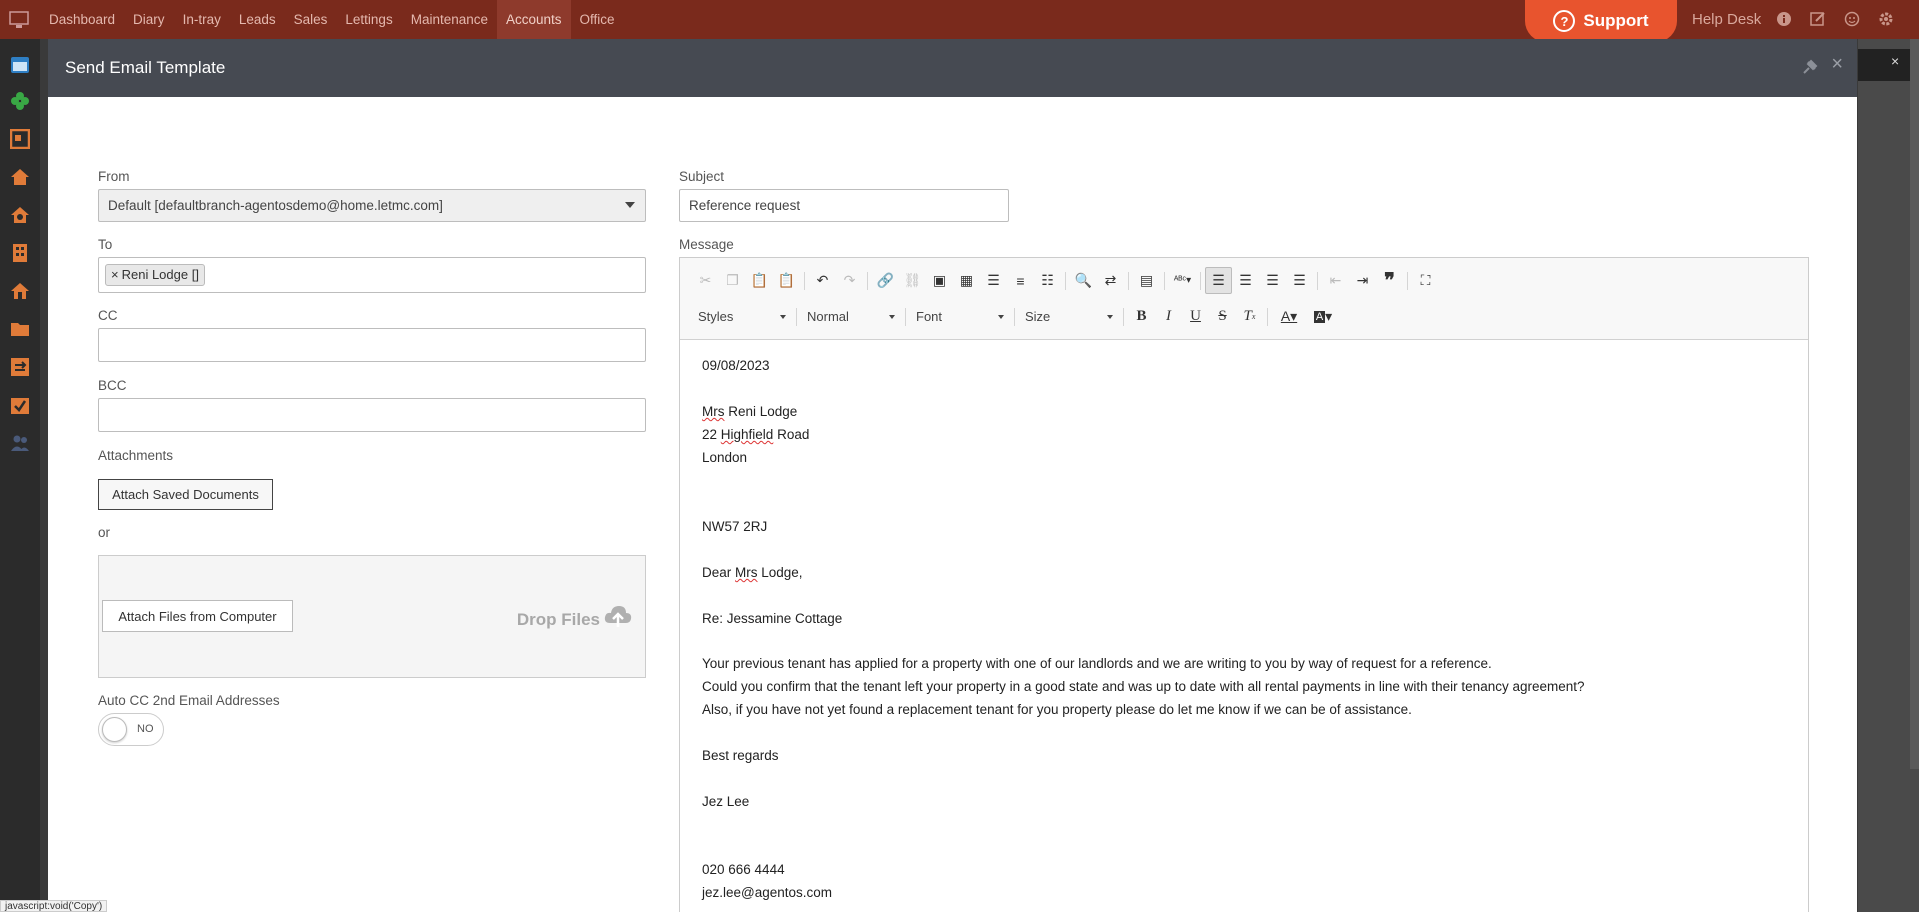 This screenshot has height=912, width=1919. What do you see at coordinates (1289, 316) in the screenshot?
I see `text-color-icon: A▾` at bounding box center [1289, 316].